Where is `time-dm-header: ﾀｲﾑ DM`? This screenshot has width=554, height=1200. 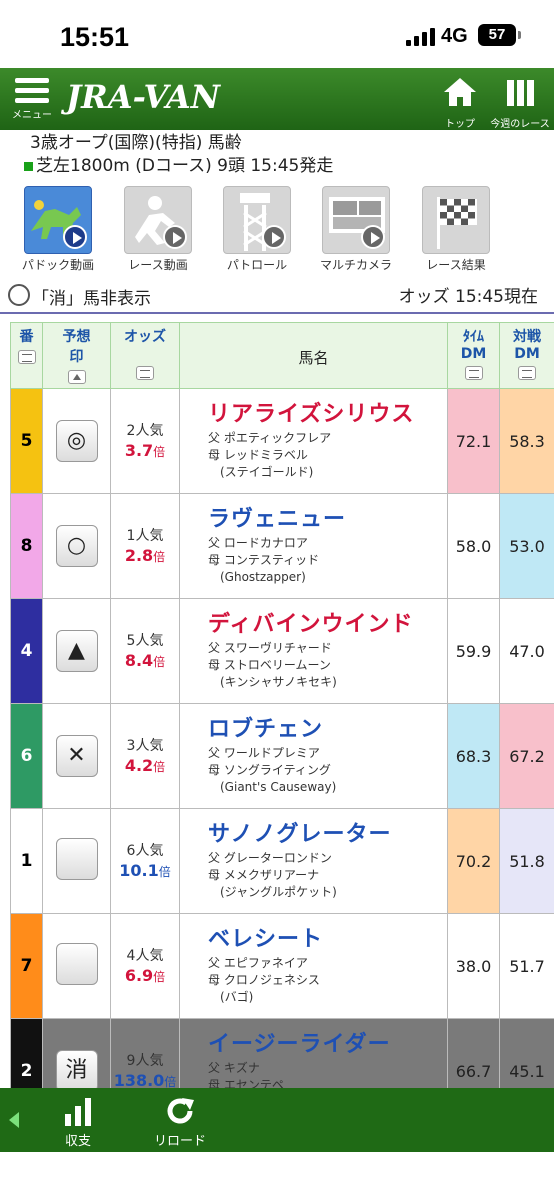
time-dm-header: ﾀｲﾑ DM is located at coordinates (473, 355).